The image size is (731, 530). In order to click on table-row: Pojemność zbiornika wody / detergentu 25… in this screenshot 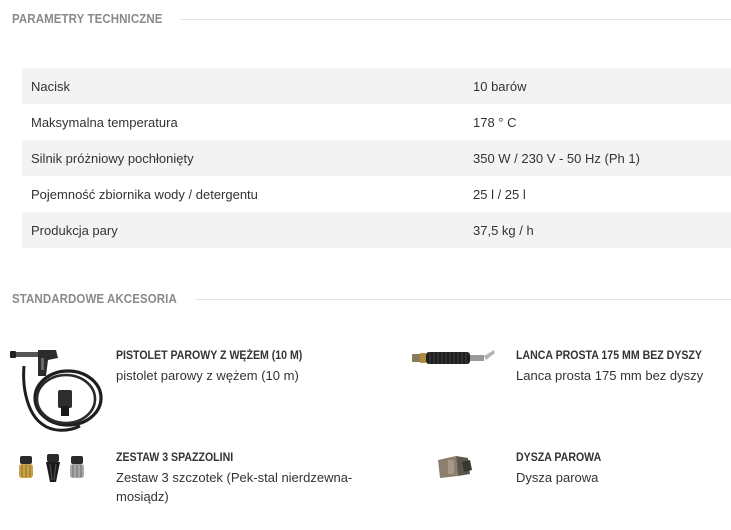, I will do `click(376, 194)`.